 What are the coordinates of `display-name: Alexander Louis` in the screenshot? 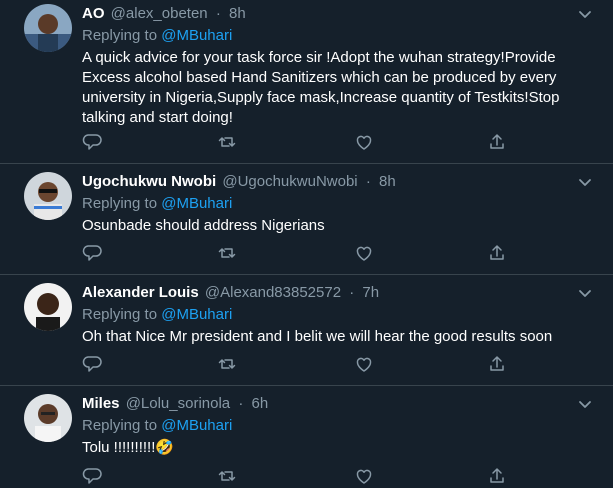 It's located at (140, 292).